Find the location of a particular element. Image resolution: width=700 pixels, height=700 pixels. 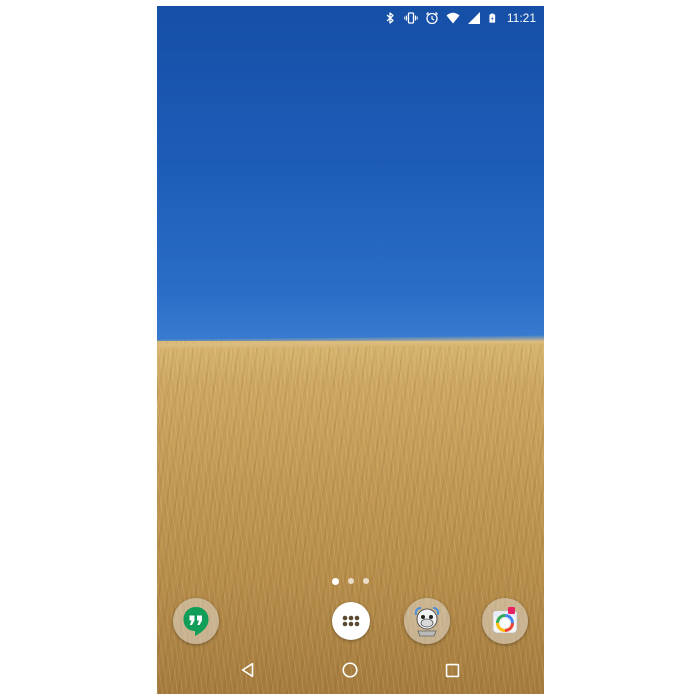

status-bar-time: 11:21 is located at coordinates (521, 18).